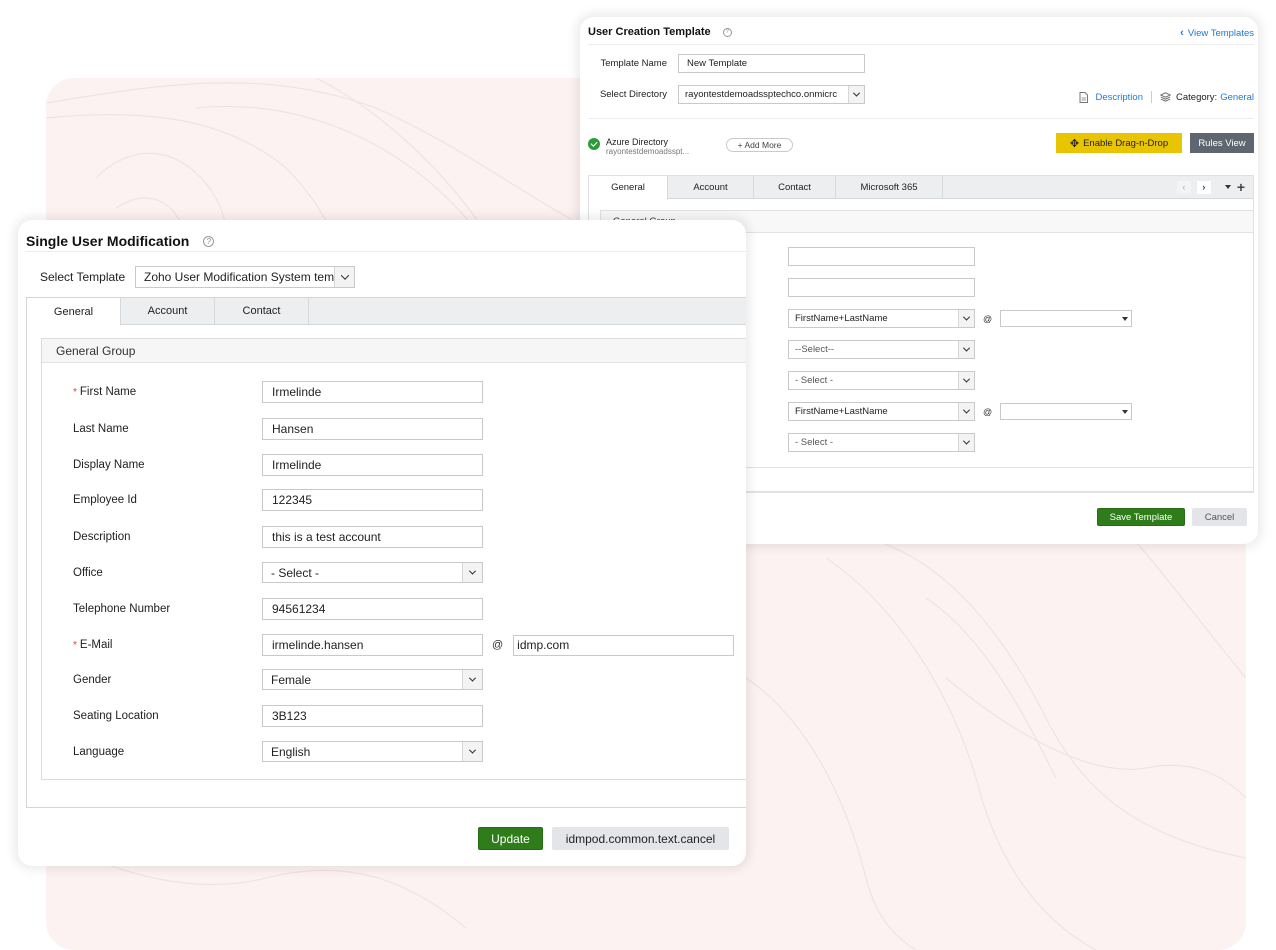 The width and height of the screenshot is (1276, 950). Describe the element at coordinates (239, 277) in the screenshot. I see `select-template-value: Zoho User Modification System temp` at that location.